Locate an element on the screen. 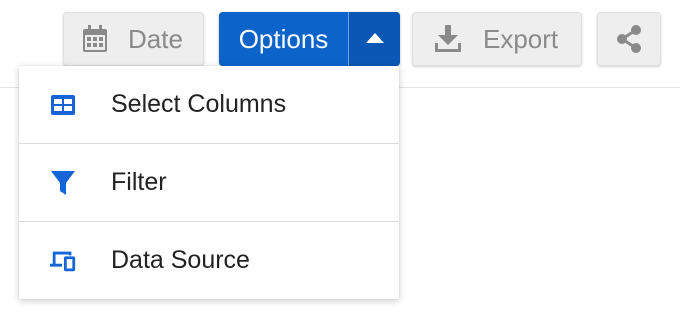 The height and width of the screenshot is (330, 680). menu-item-select-columns: Select Columns is located at coordinates (209, 104).